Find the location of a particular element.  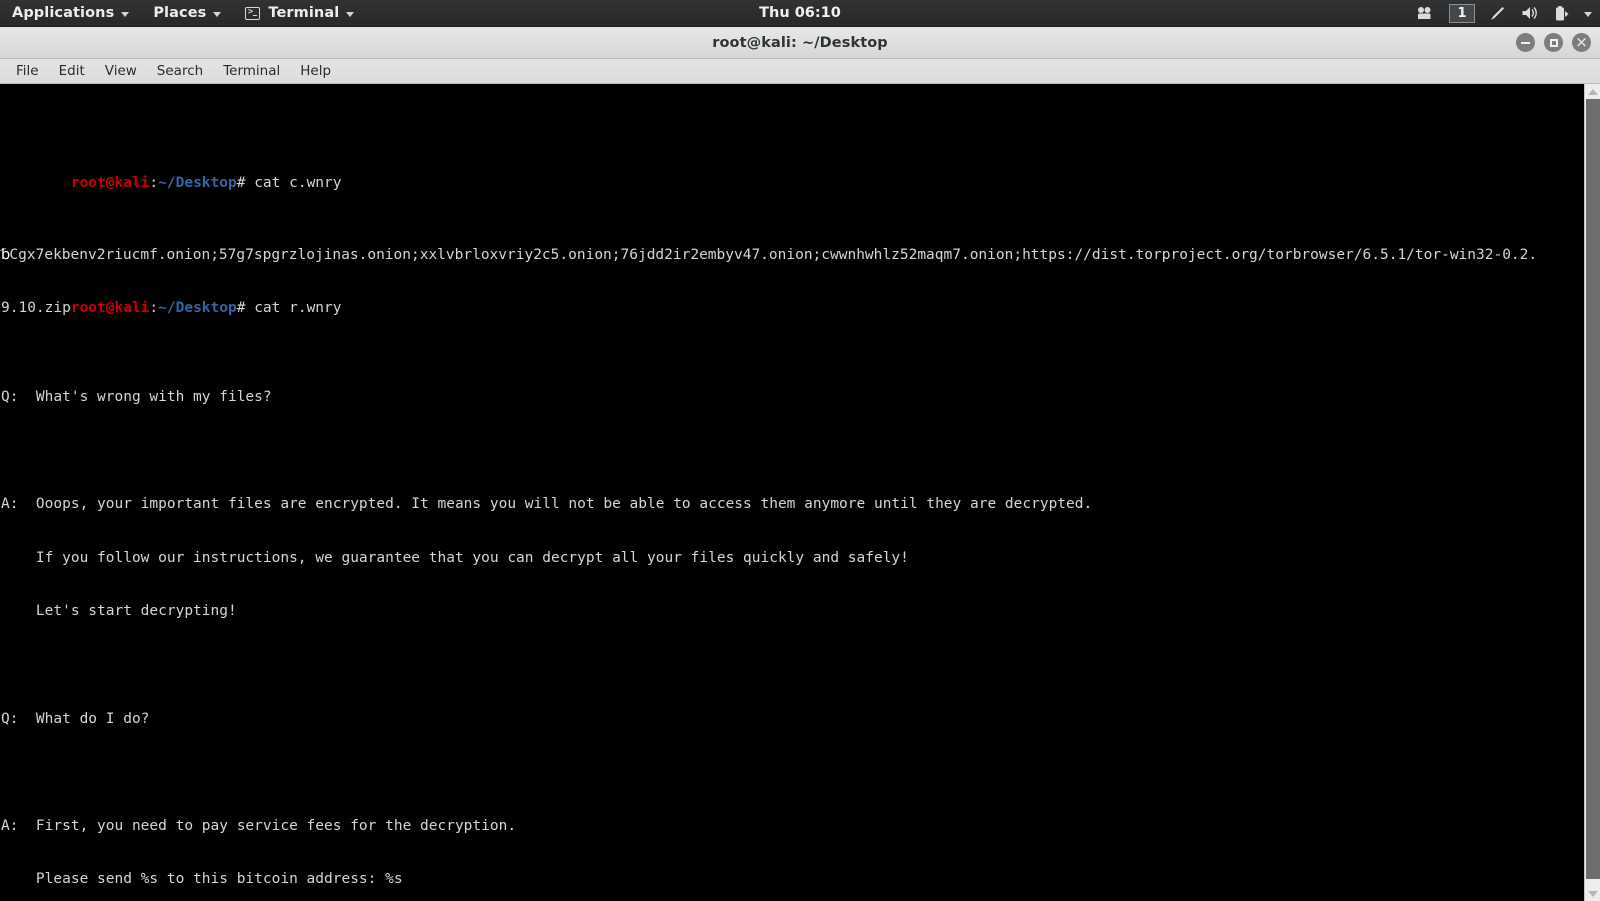

applications-menu-label: Applications is located at coordinates (63, 13).